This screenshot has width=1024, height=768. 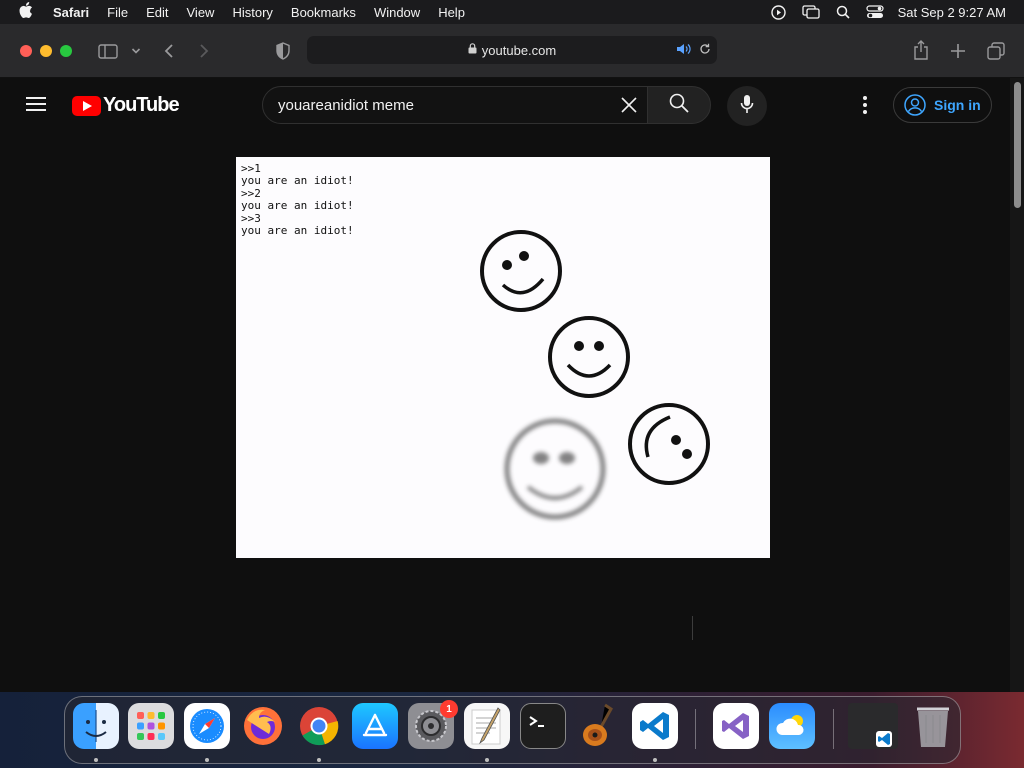 I want to click on sign-in-button: Sign in, so click(x=942, y=105).